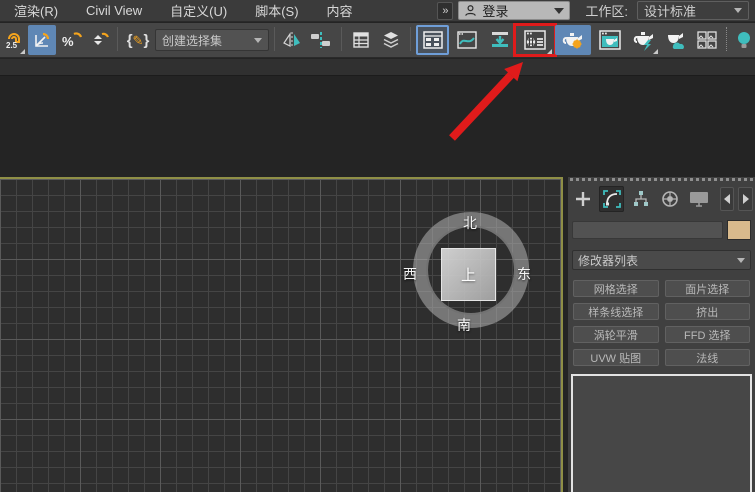 The height and width of the screenshot is (492, 755). I want to click on tab-modify, so click(612, 199).